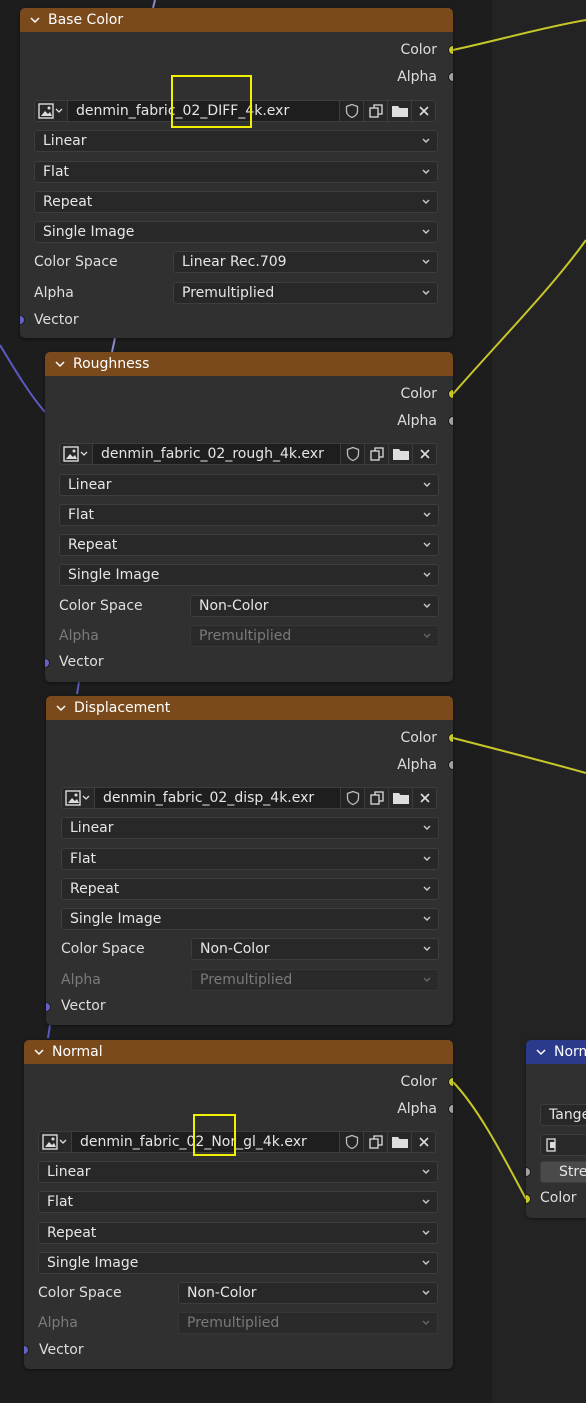 This screenshot has height=1403, width=586. What do you see at coordinates (249, 364) in the screenshot?
I see `node-header: Roughness` at bounding box center [249, 364].